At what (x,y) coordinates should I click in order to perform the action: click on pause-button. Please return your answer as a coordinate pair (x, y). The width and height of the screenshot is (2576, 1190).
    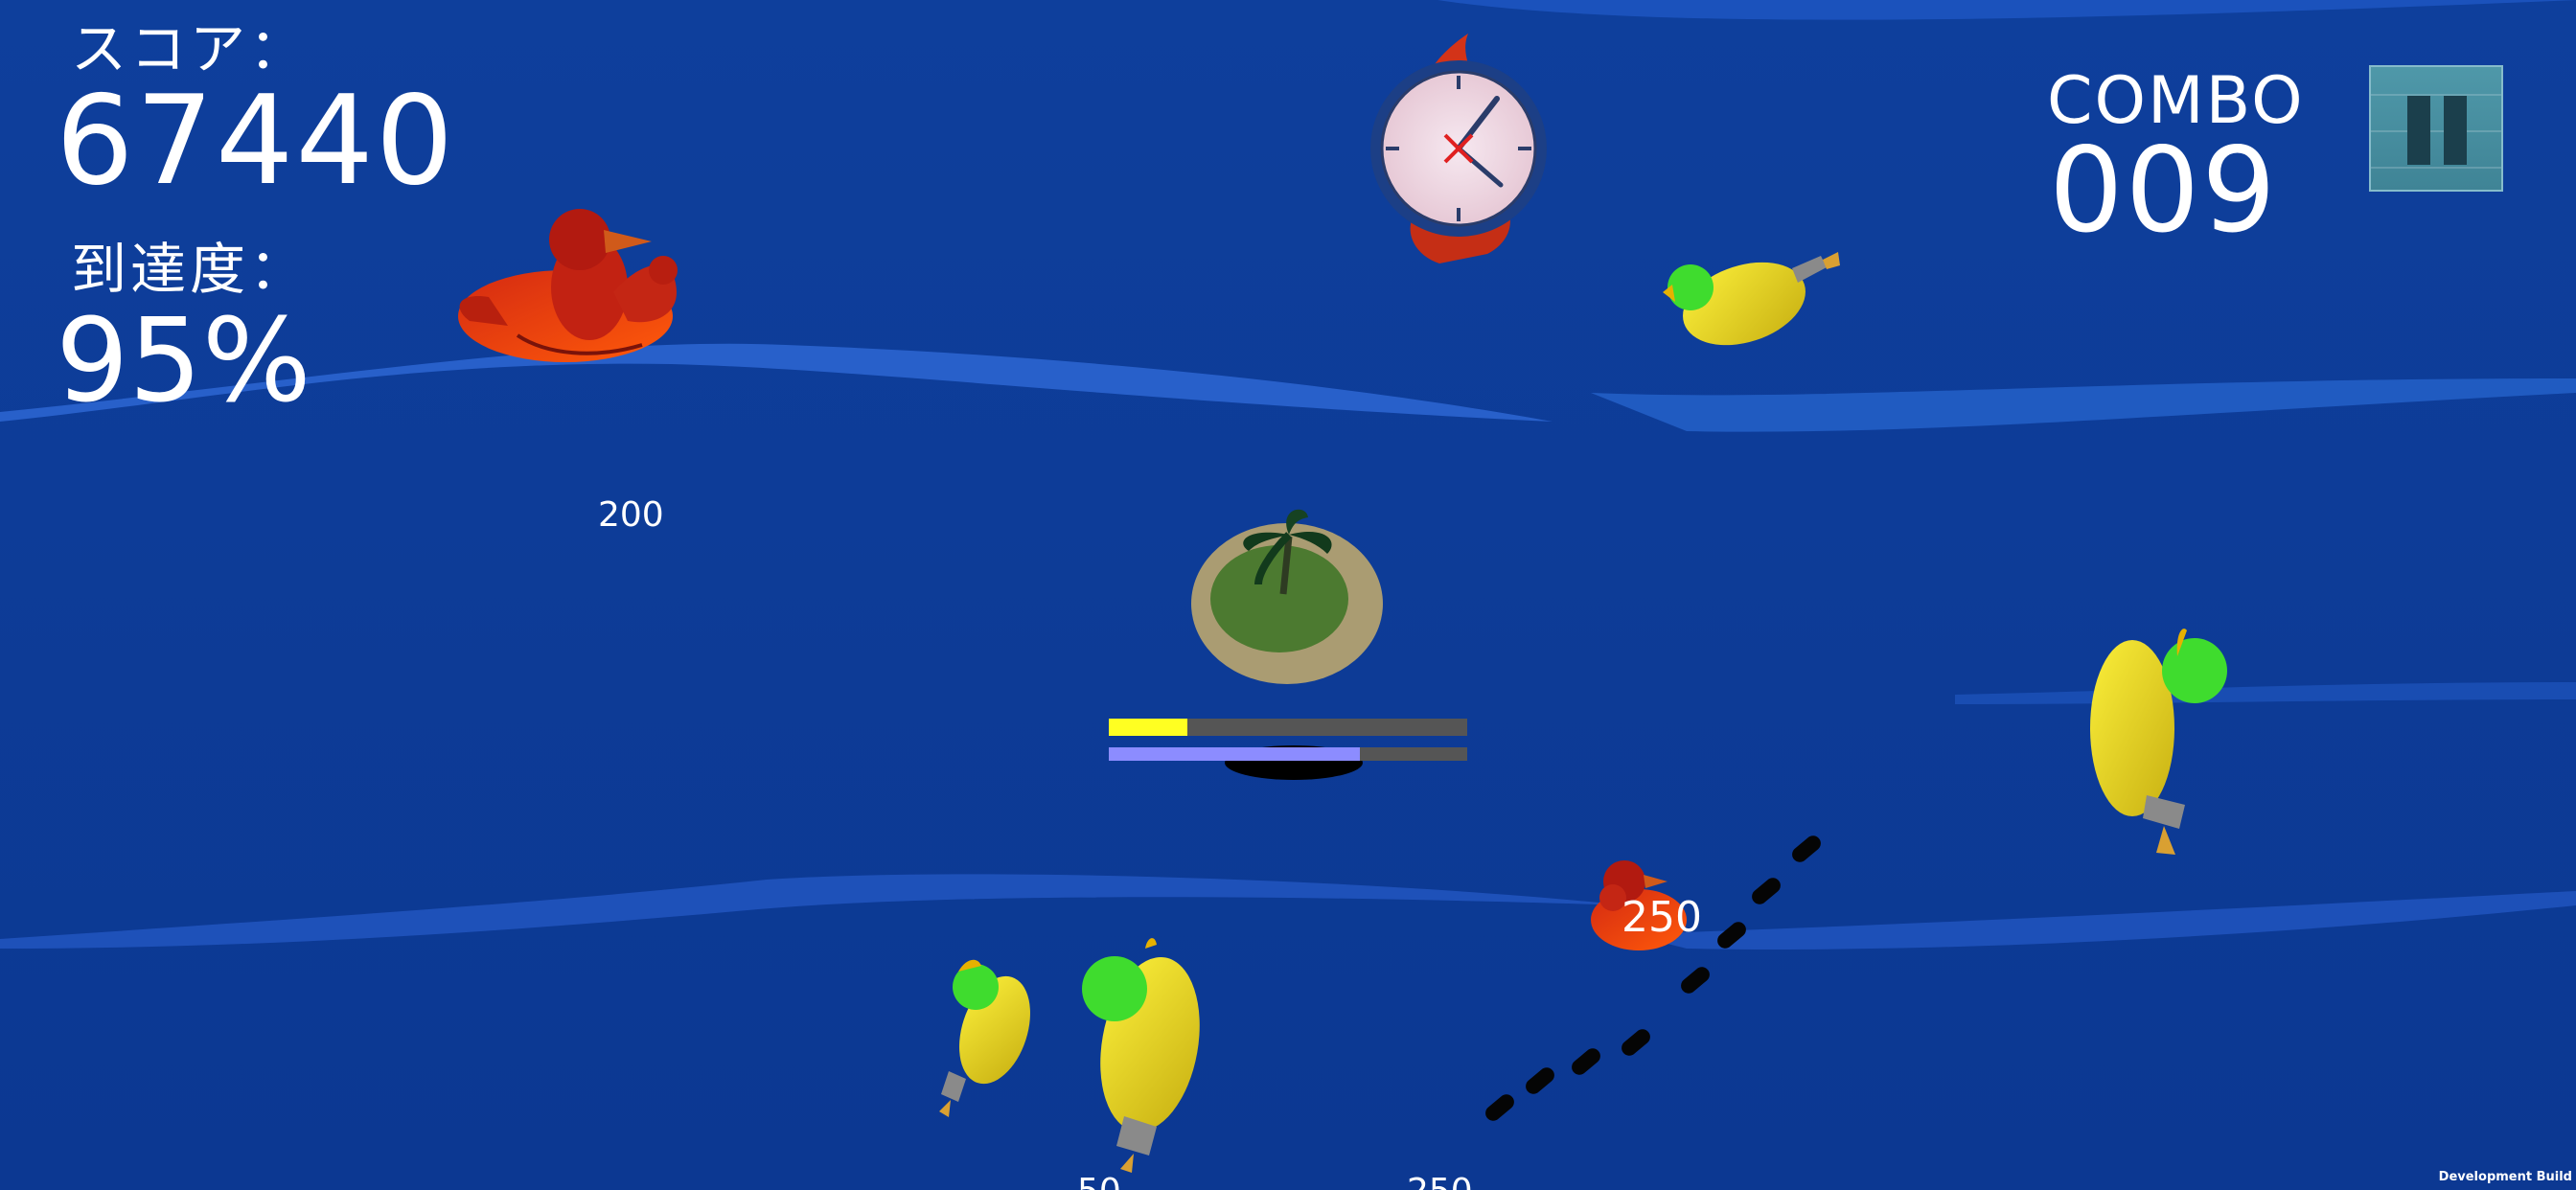
    Looking at the image, I should click on (2436, 128).